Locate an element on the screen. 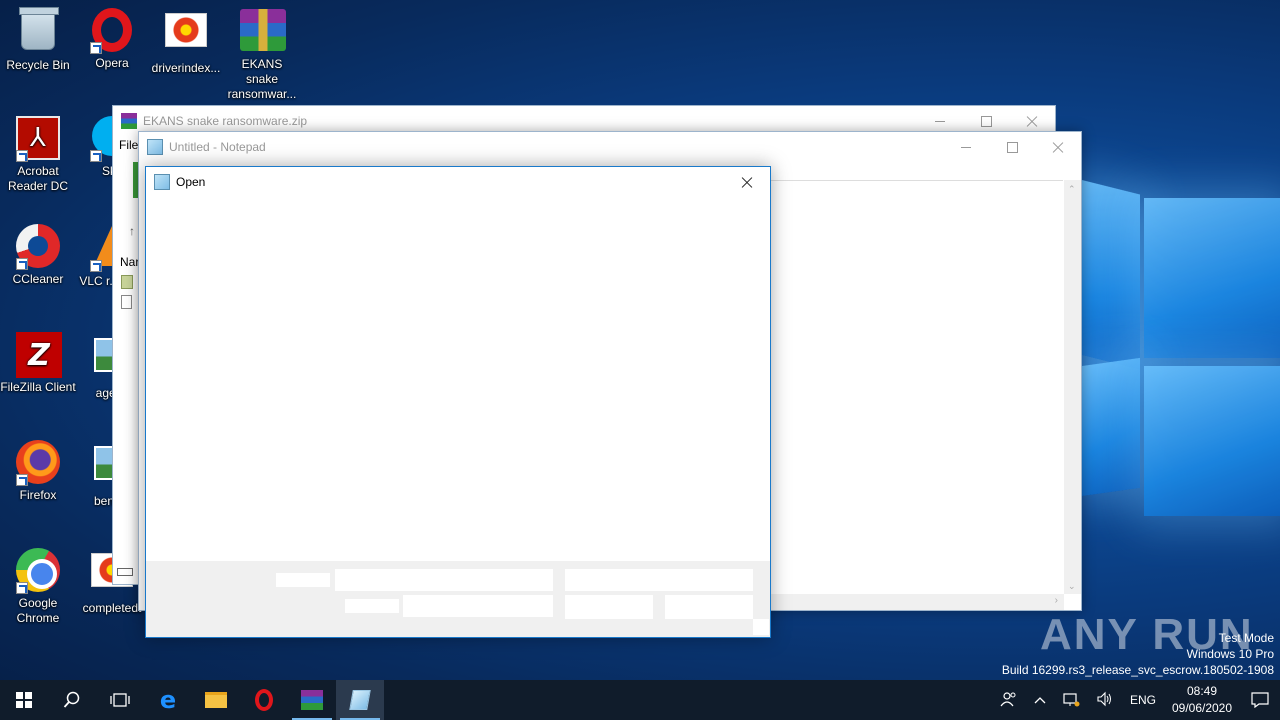 This screenshot has height=720, width=1280. acrobat-icon: ⅄ is located at coordinates (38, 139).